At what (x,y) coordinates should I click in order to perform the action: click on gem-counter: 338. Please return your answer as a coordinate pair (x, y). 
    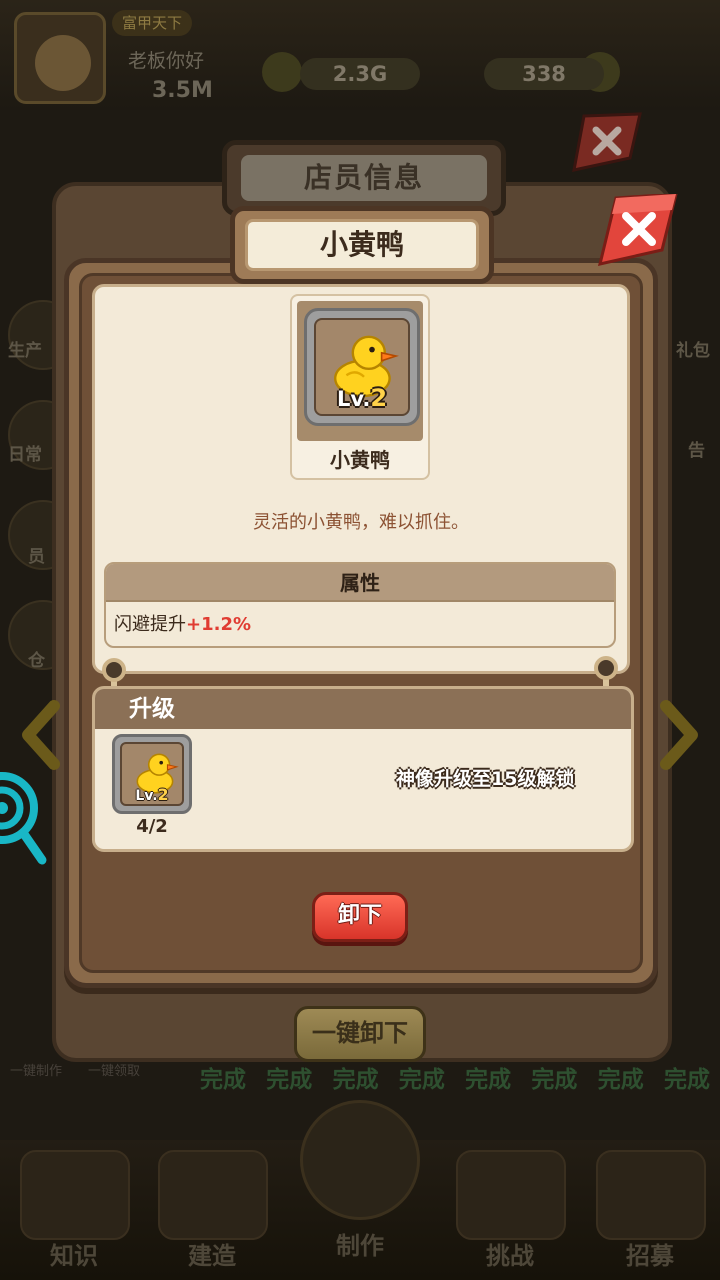
    Looking at the image, I should click on (544, 74).